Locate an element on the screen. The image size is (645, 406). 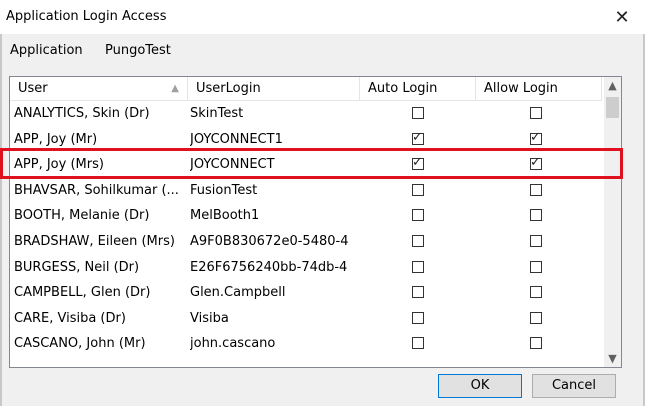
close-icon: ✕ is located at coordinates (622, 17).